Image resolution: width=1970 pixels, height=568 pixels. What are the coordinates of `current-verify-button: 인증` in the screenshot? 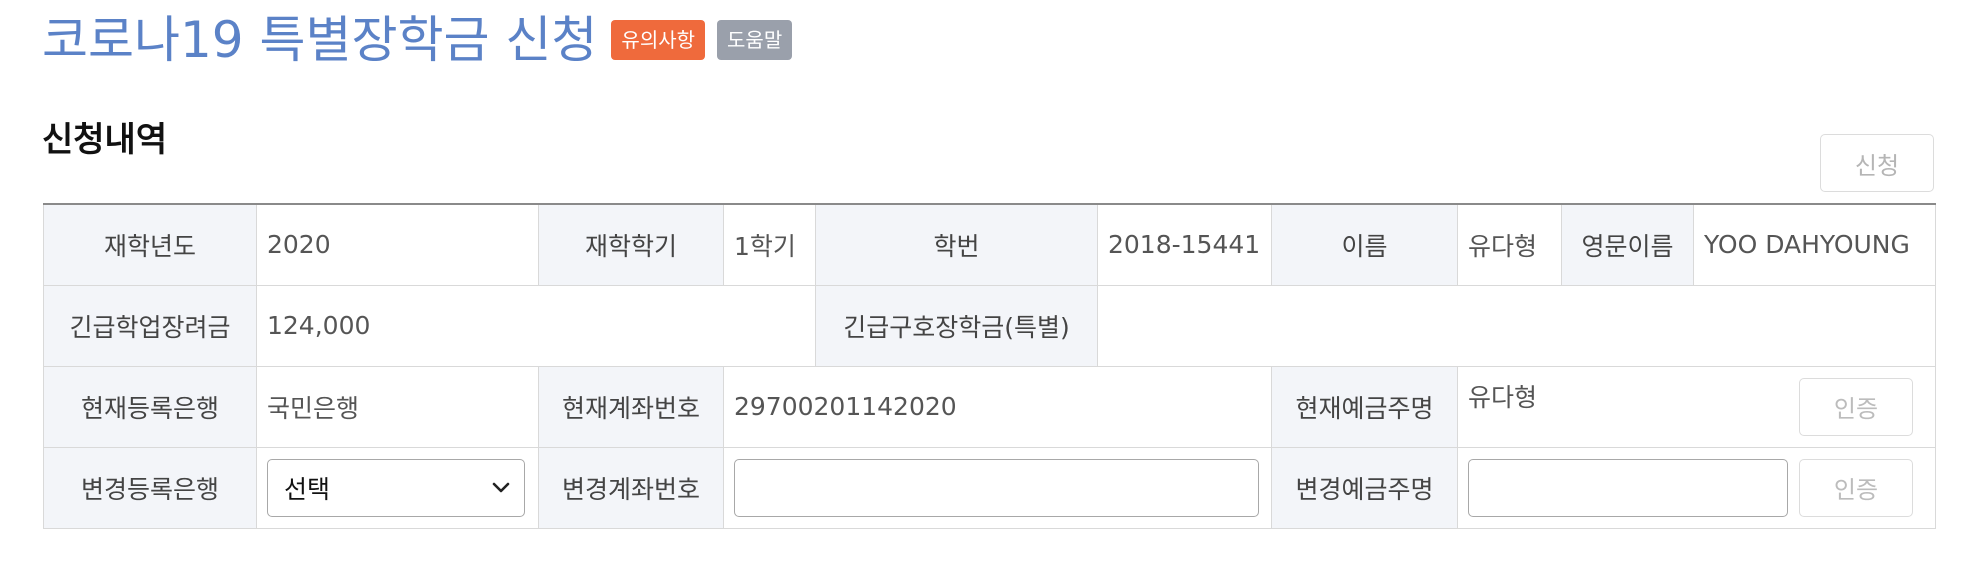 It's located at (1856, 406).